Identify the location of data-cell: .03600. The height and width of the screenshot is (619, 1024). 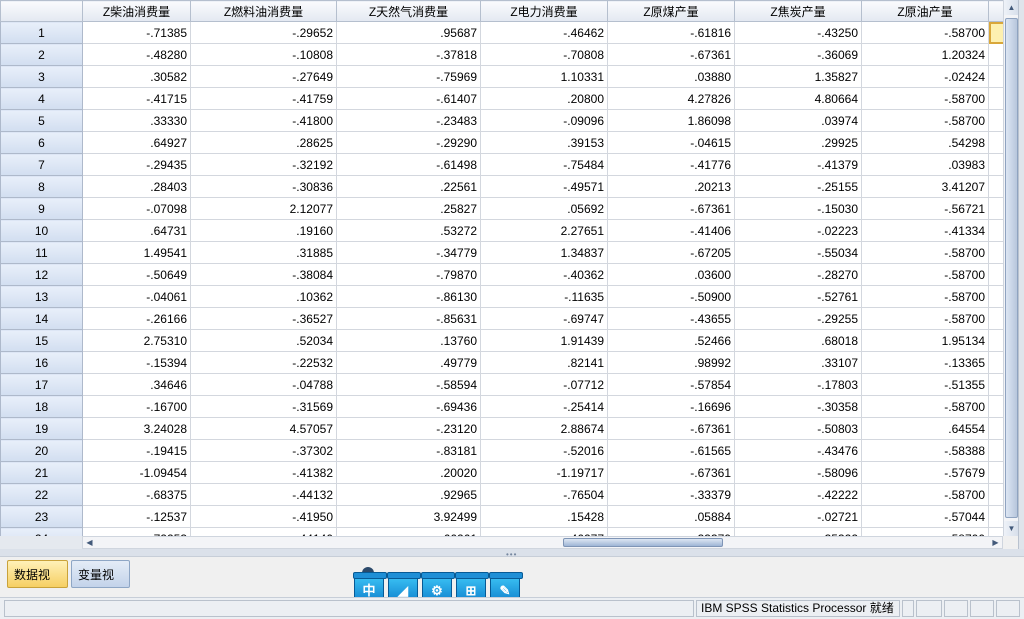
(671, 274).